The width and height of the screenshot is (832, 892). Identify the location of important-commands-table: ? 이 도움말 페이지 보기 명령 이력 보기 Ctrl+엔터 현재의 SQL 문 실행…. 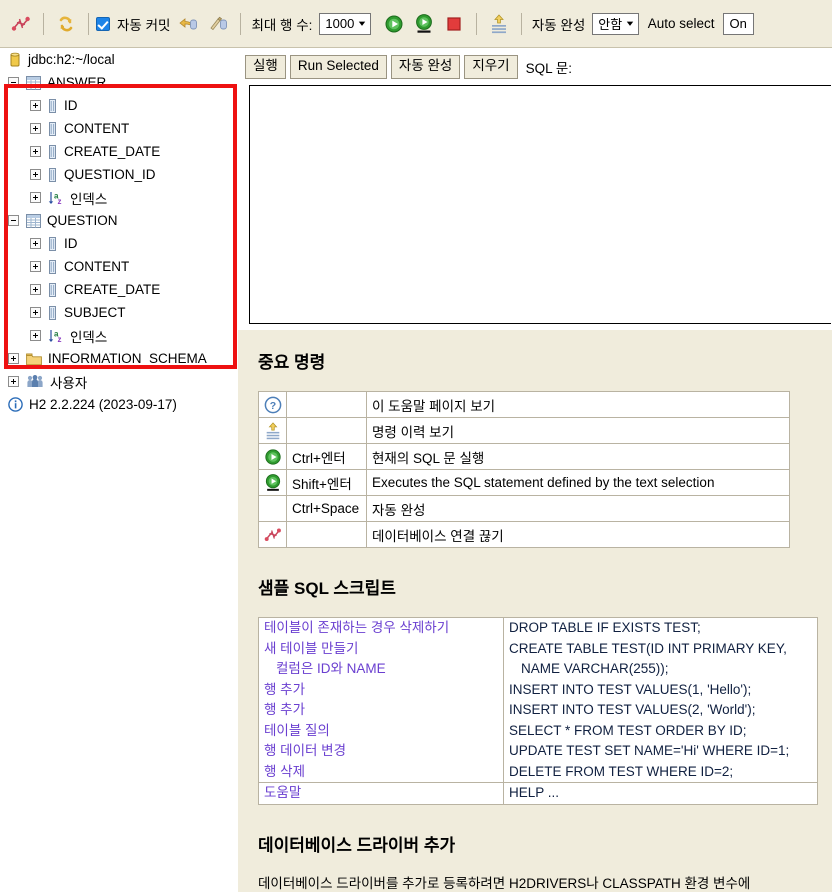
(524, 469).